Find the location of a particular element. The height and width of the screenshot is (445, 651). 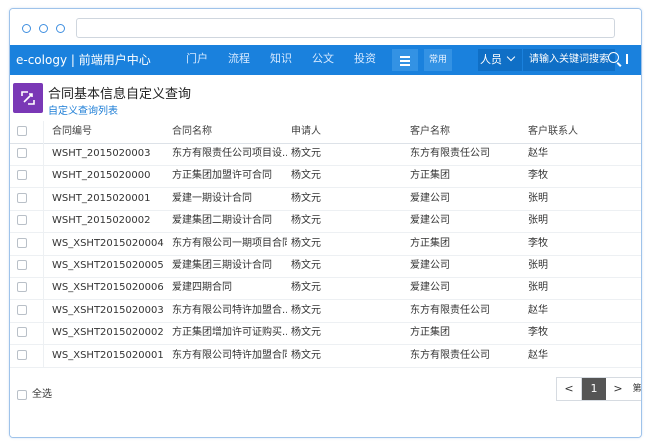

nav-item-investment: 投资 is located at coordinates (365, 59).